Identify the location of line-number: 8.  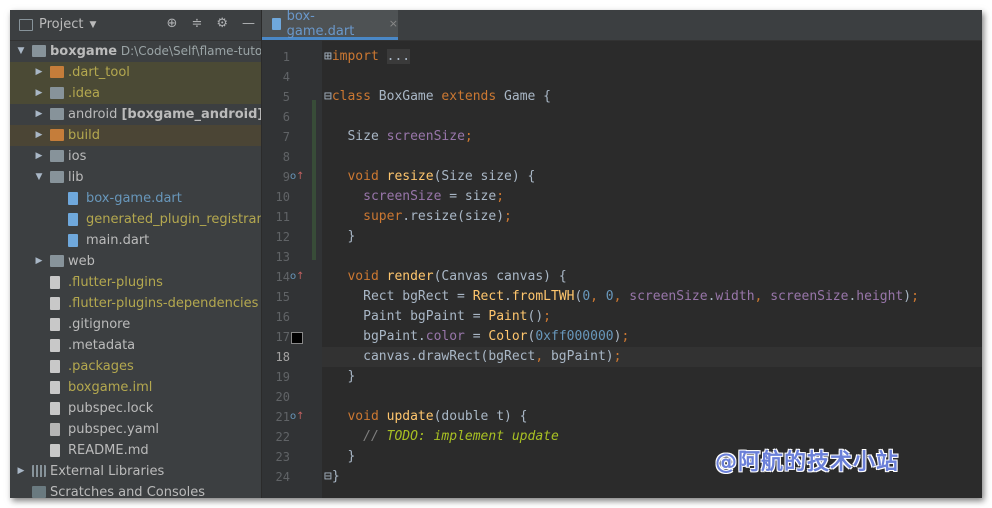
(286, 157).